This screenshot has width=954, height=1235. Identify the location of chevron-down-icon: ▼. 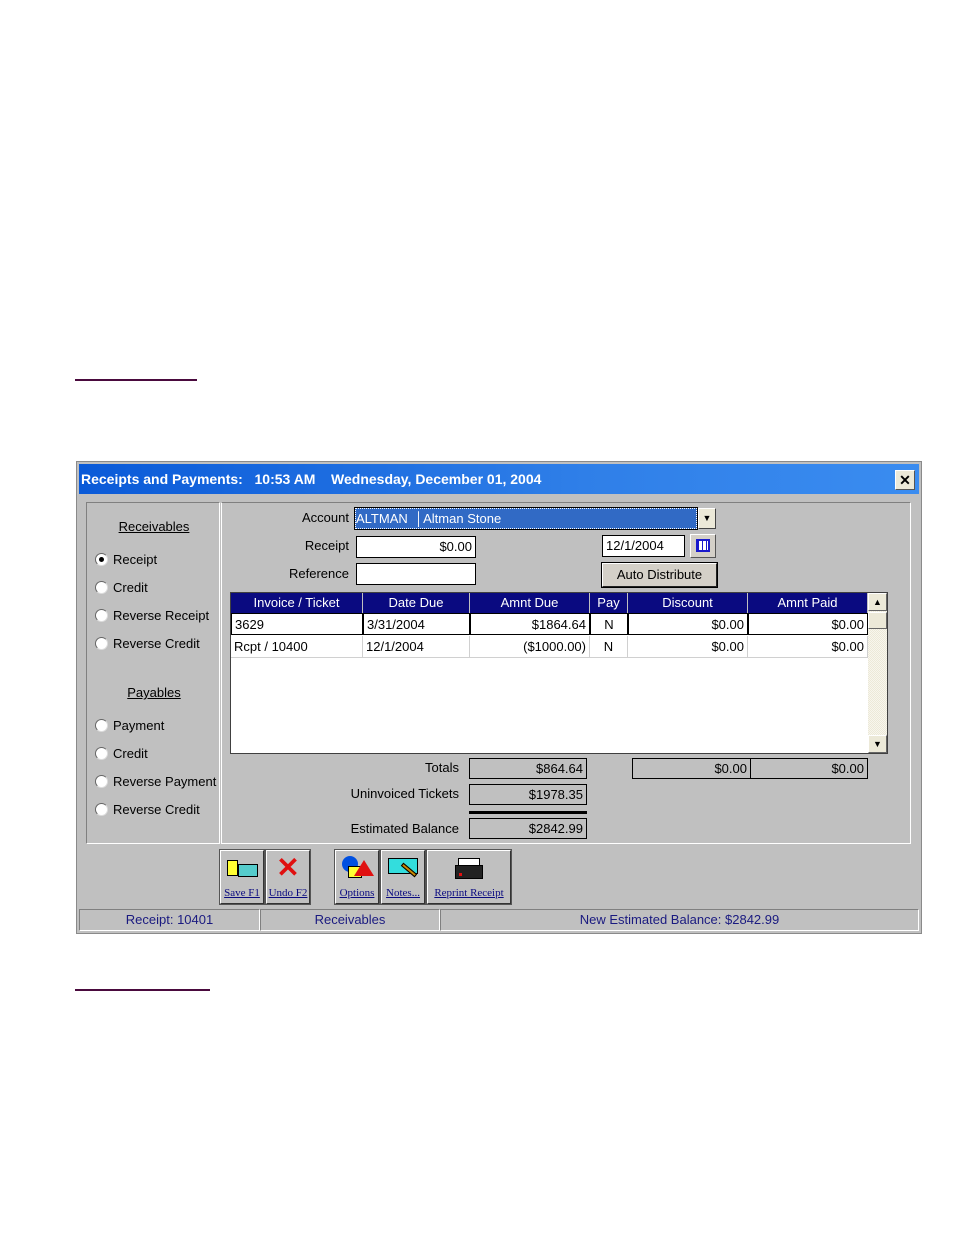
(707, 518).